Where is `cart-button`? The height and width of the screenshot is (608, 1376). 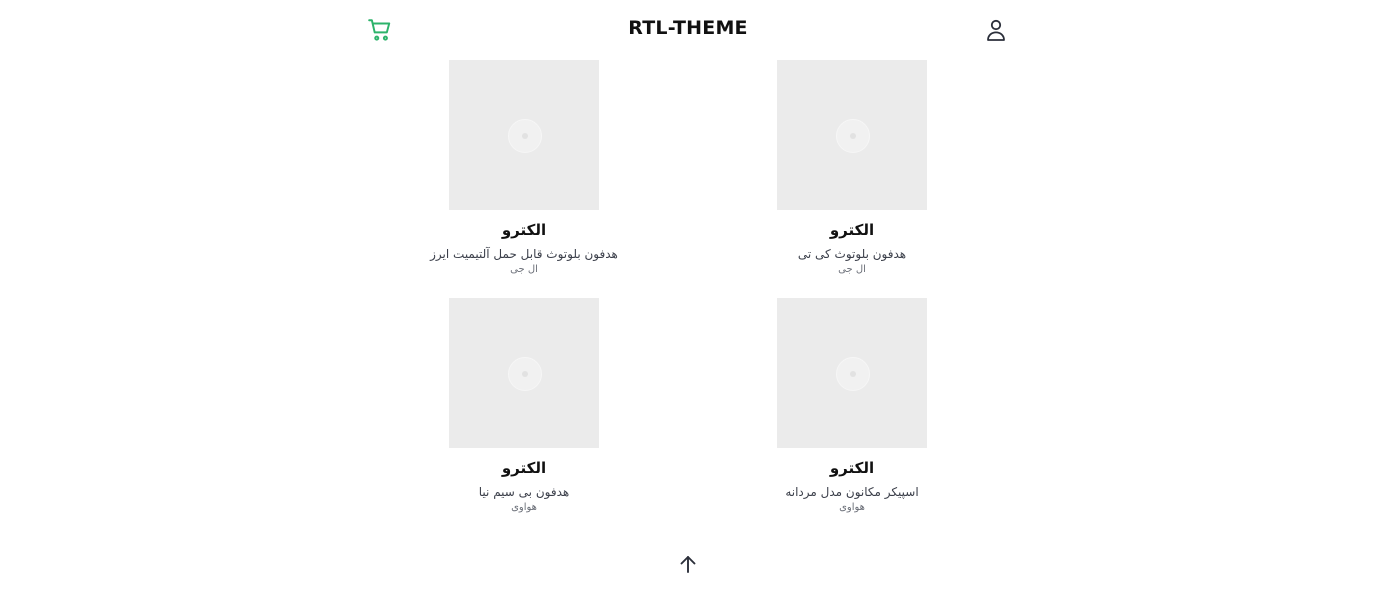 cart-button is located at coordinates (380, 30).